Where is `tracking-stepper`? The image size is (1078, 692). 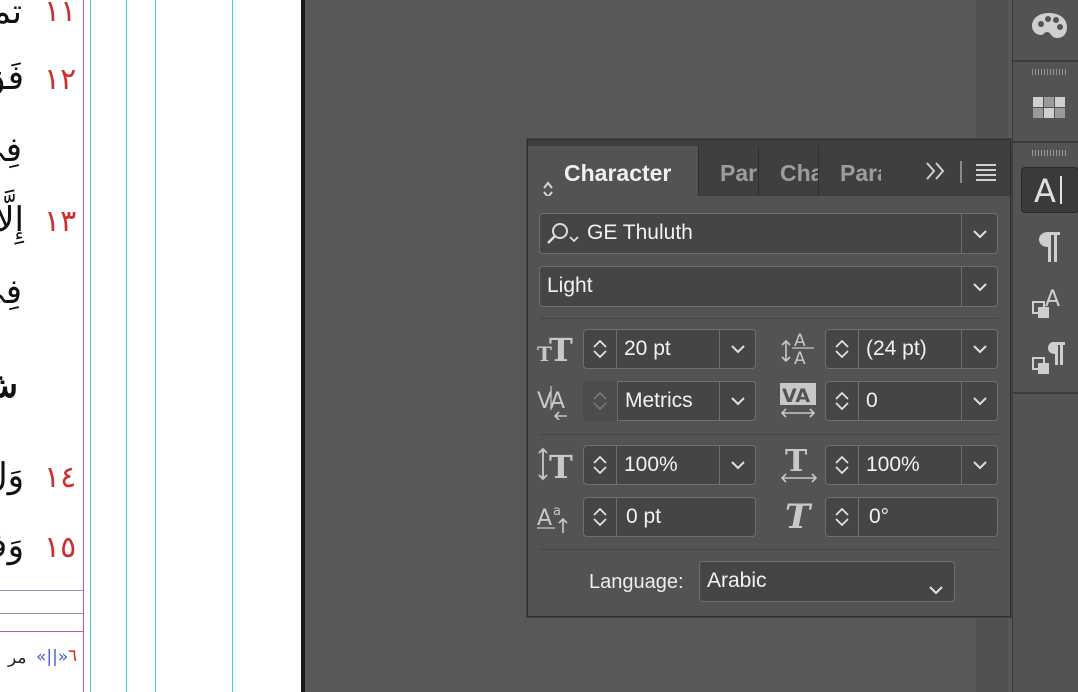 tracking-stepper is located at coordinates (842, 401).